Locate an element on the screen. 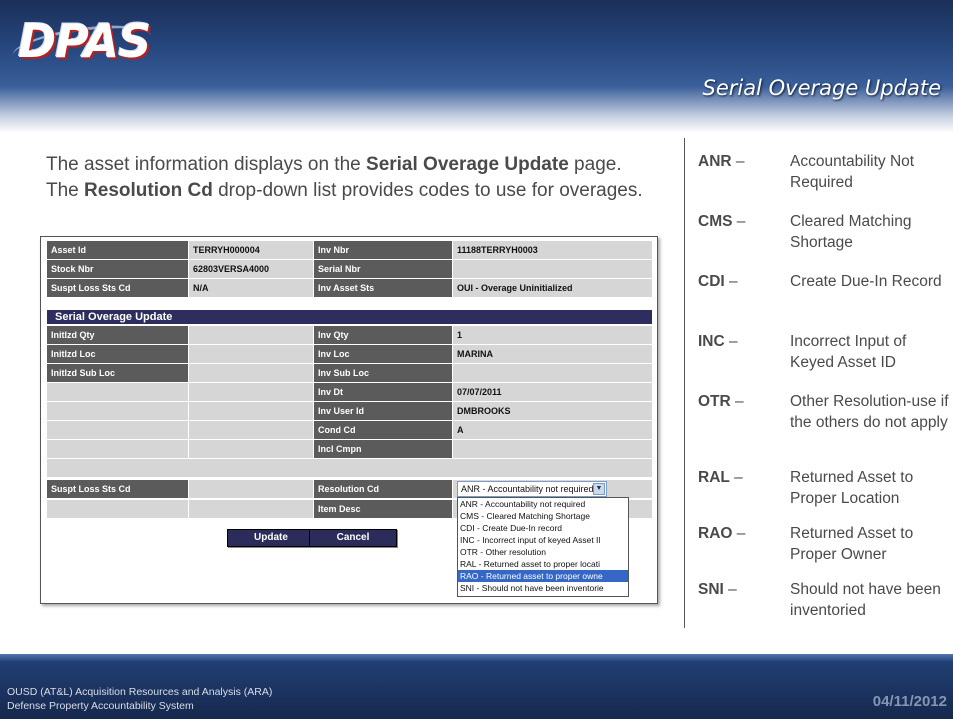 The height and width of the screenshot is (719, 953). field-value: A is located at coordinates (552, 430).